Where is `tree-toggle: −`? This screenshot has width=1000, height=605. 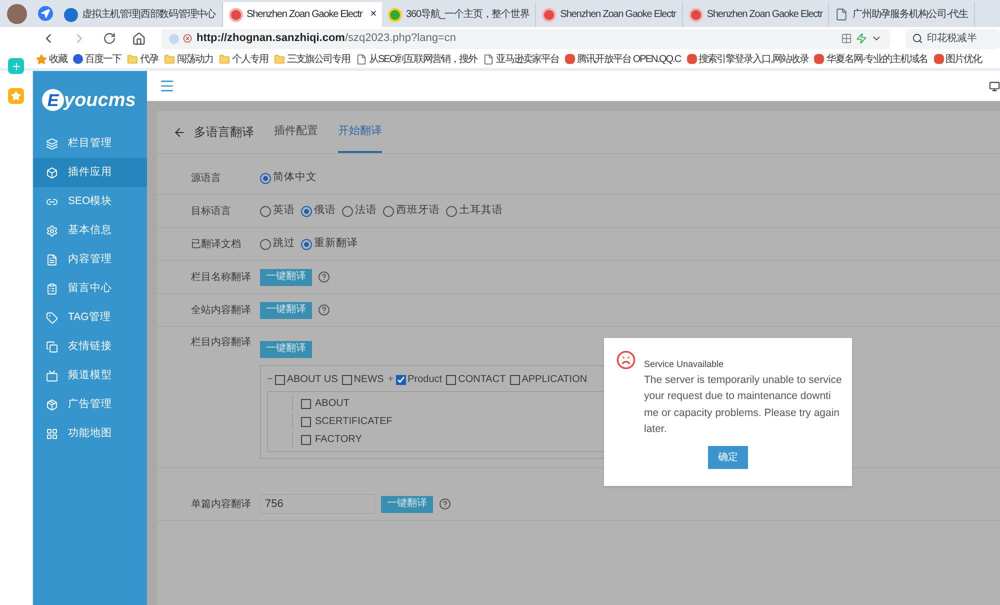
tree-toggle: − is located at coordinates (270, 379).